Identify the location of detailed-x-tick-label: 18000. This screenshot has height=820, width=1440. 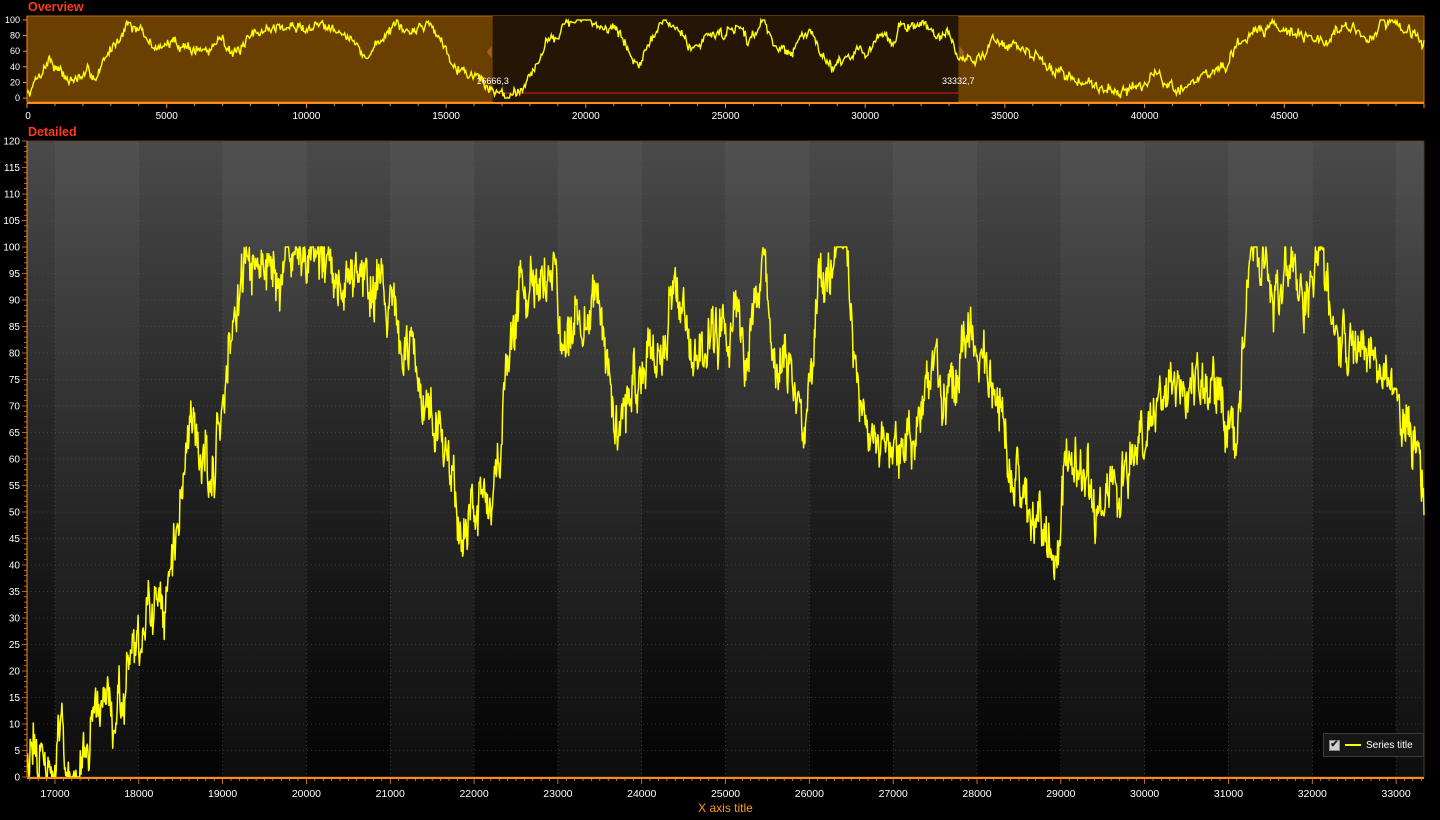
(138, 794).